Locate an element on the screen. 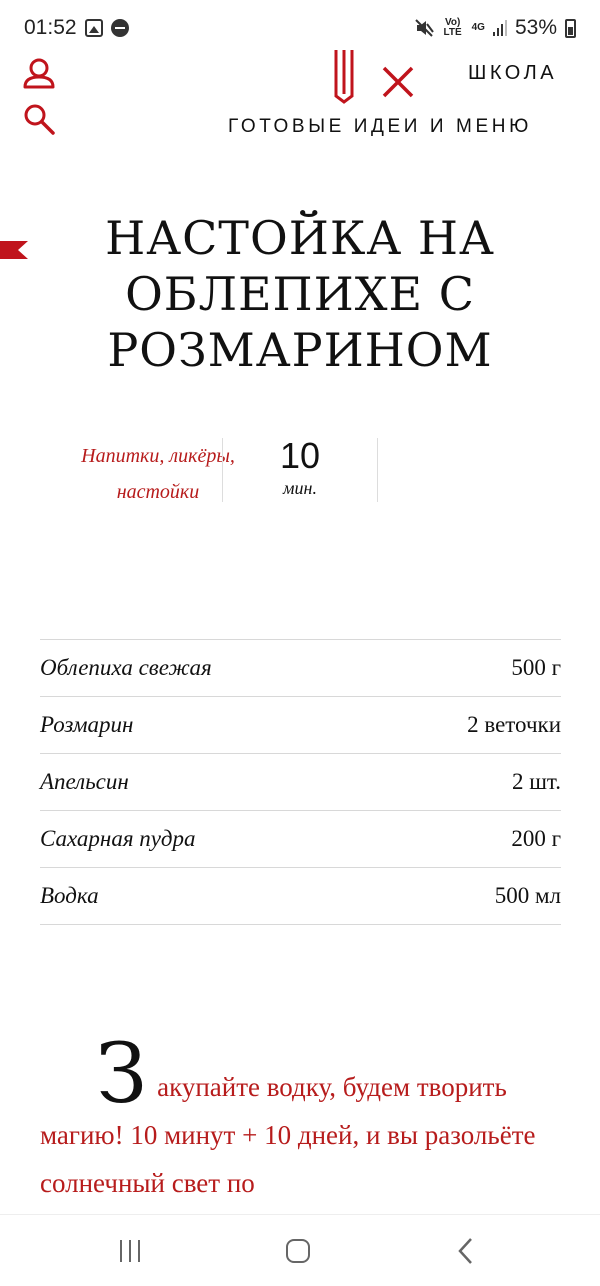 The image size is (600, 1286). tagline-link: ГОТОВЫЕ ИДЕИ И МЕНЮ is located at coordinates (380, 127).